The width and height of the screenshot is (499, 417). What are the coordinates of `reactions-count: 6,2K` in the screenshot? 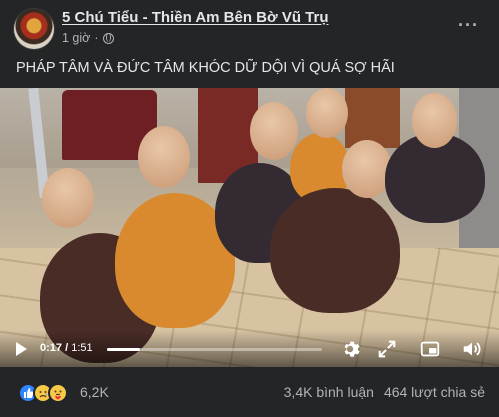 It's located at (94, 392).